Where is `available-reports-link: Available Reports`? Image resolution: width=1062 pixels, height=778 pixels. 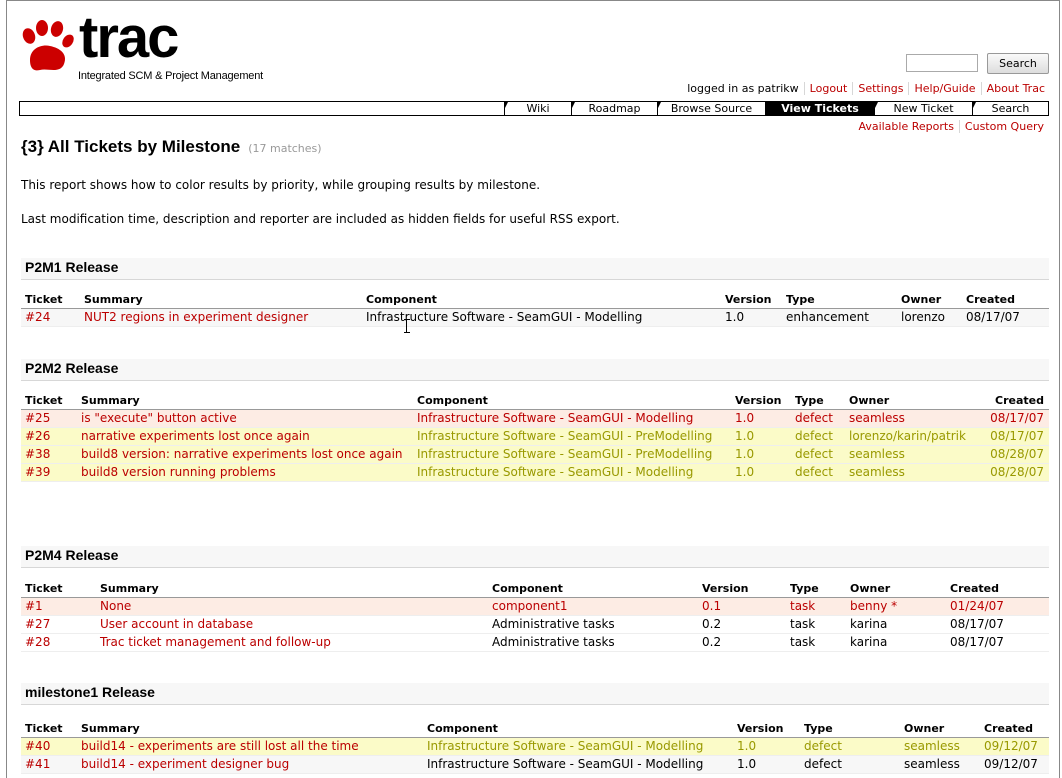 available-reports-link: Available Reports is located at coordinates (905, 126).